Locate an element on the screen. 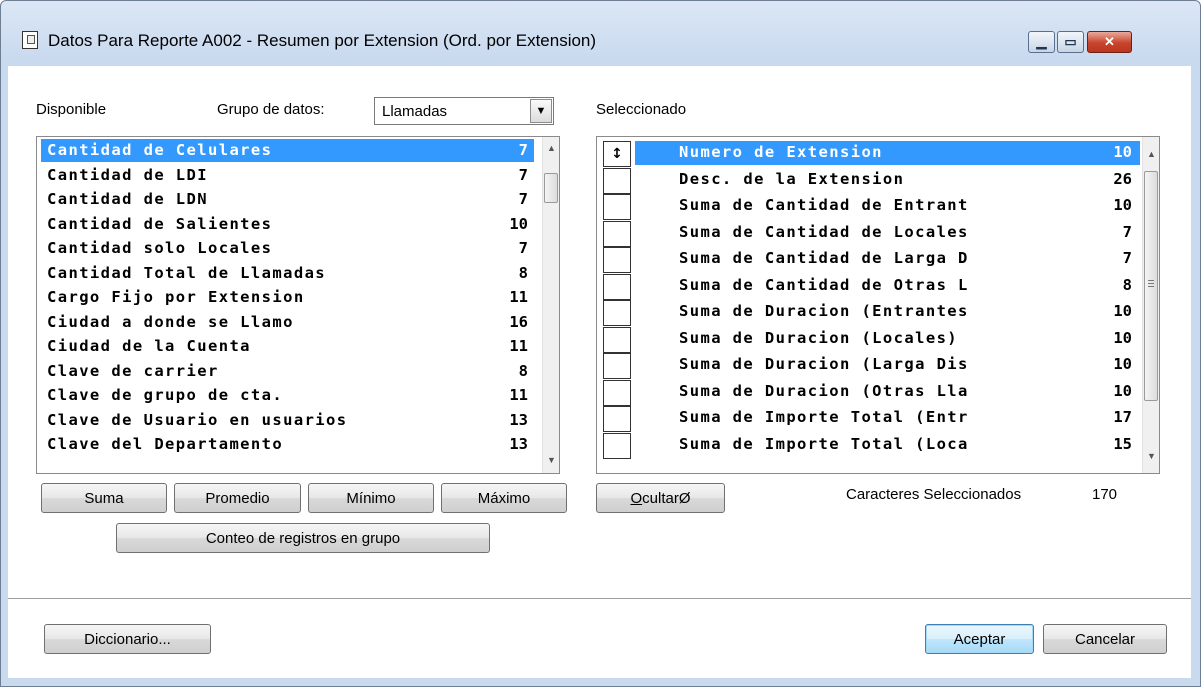 The image size is (1201, 687). available-field-row: Cantidad Total de Llamadas 8 is located at coordinates (287, 273).